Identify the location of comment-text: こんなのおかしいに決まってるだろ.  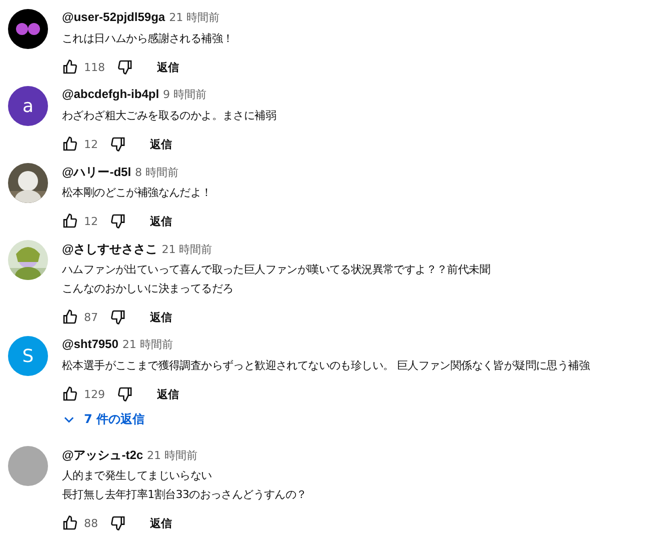
(148, 289).